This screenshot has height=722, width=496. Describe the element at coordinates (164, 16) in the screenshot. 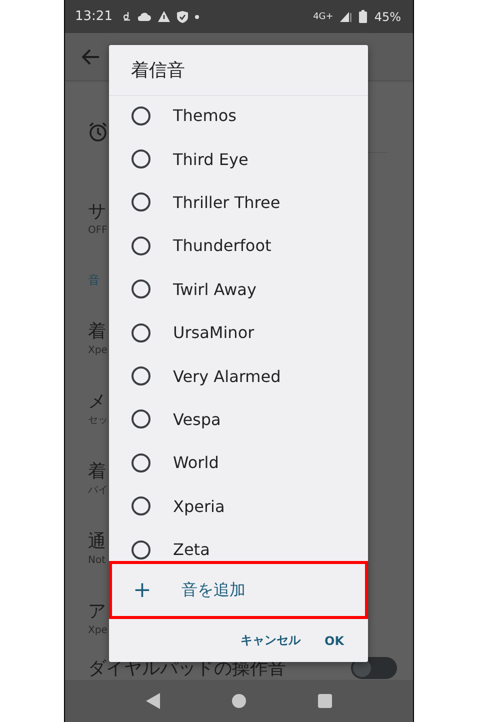

I see `warning-icon` at that location.